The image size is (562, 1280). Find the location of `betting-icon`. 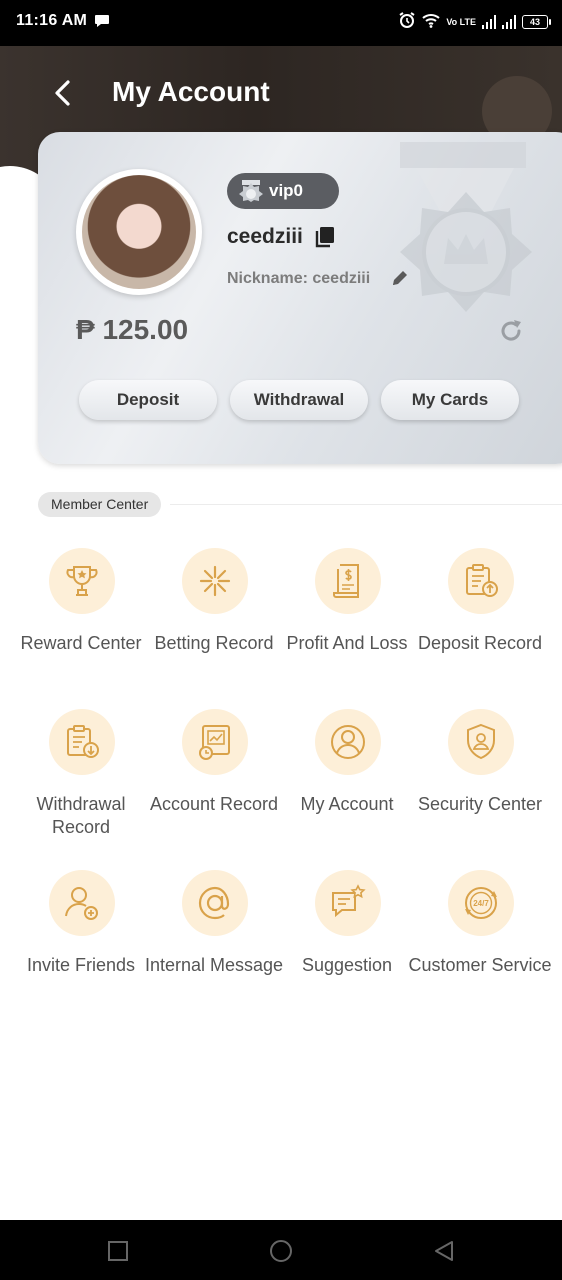

betting-icon is located at coordinates (215, 581).